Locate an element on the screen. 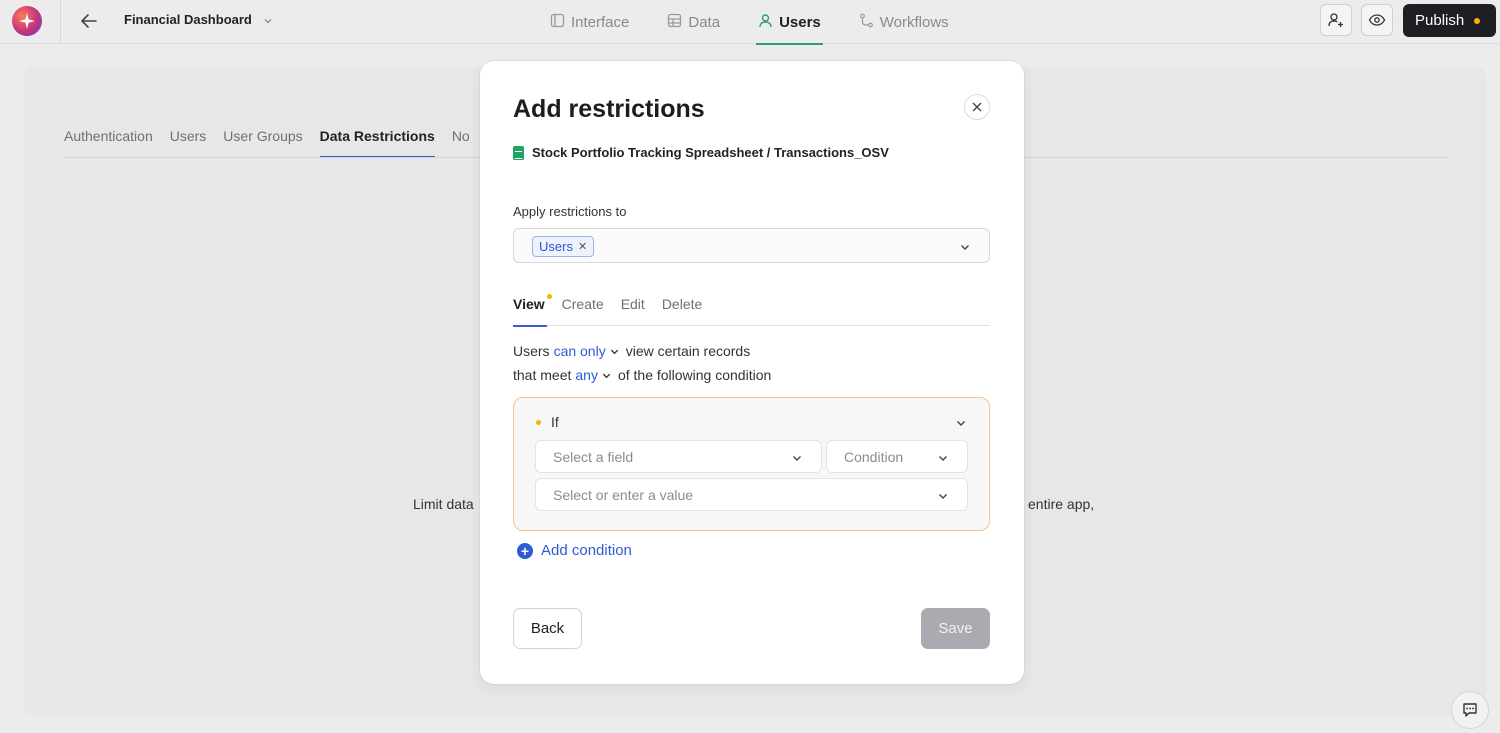 This screenshot has width=1500, height=733. rule-action: view certain records is located at coordinates (688, 351).